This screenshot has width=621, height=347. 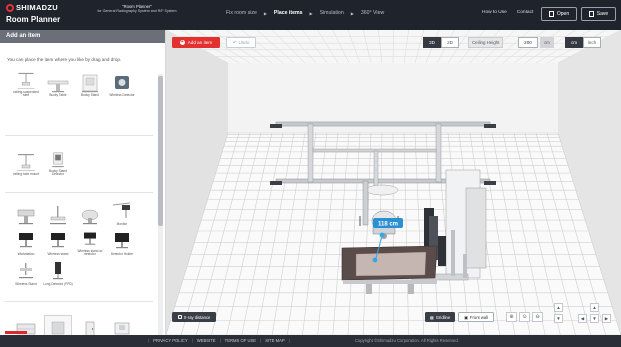 What do you see at coordinates (388, 223) in the screenshot?
I see `xray-distance-label: 118 cm` at bounding box center [388, 223].